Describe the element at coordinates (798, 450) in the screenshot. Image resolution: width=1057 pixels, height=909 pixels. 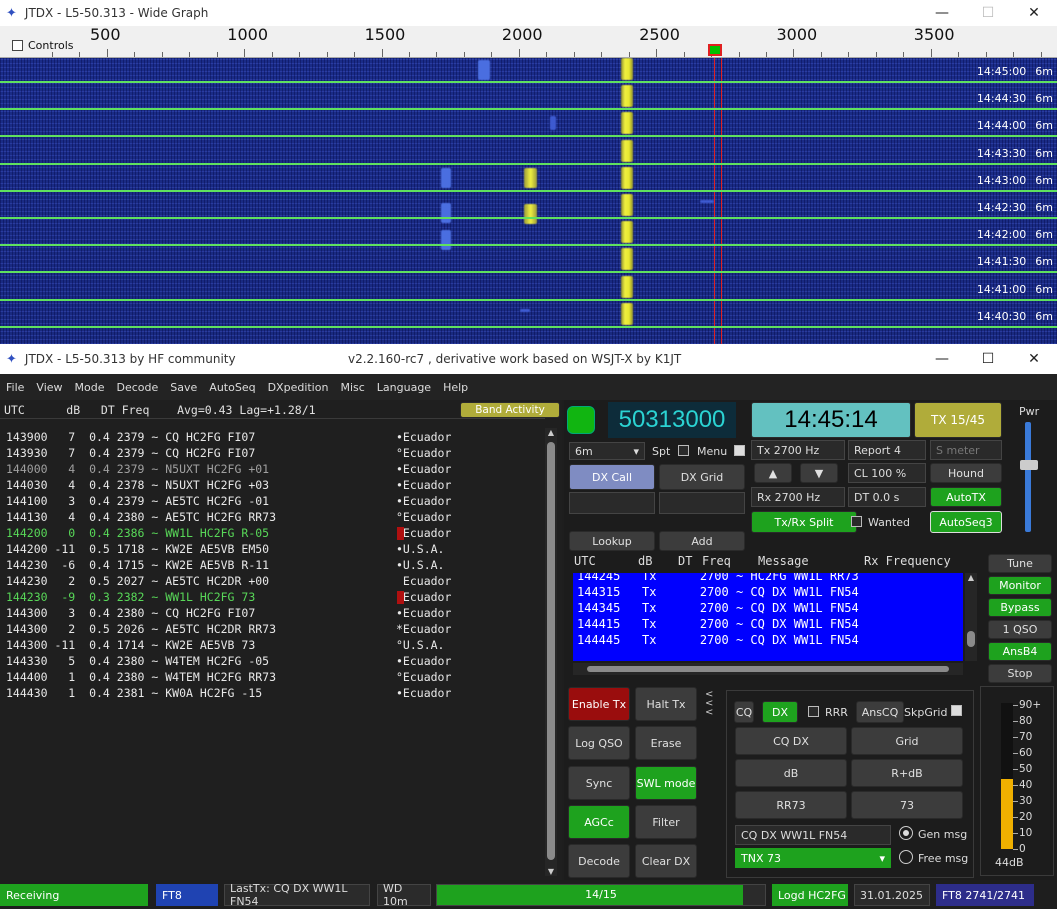
I see `tx-frequency-spin: Tx 2700 Hz` at that location.